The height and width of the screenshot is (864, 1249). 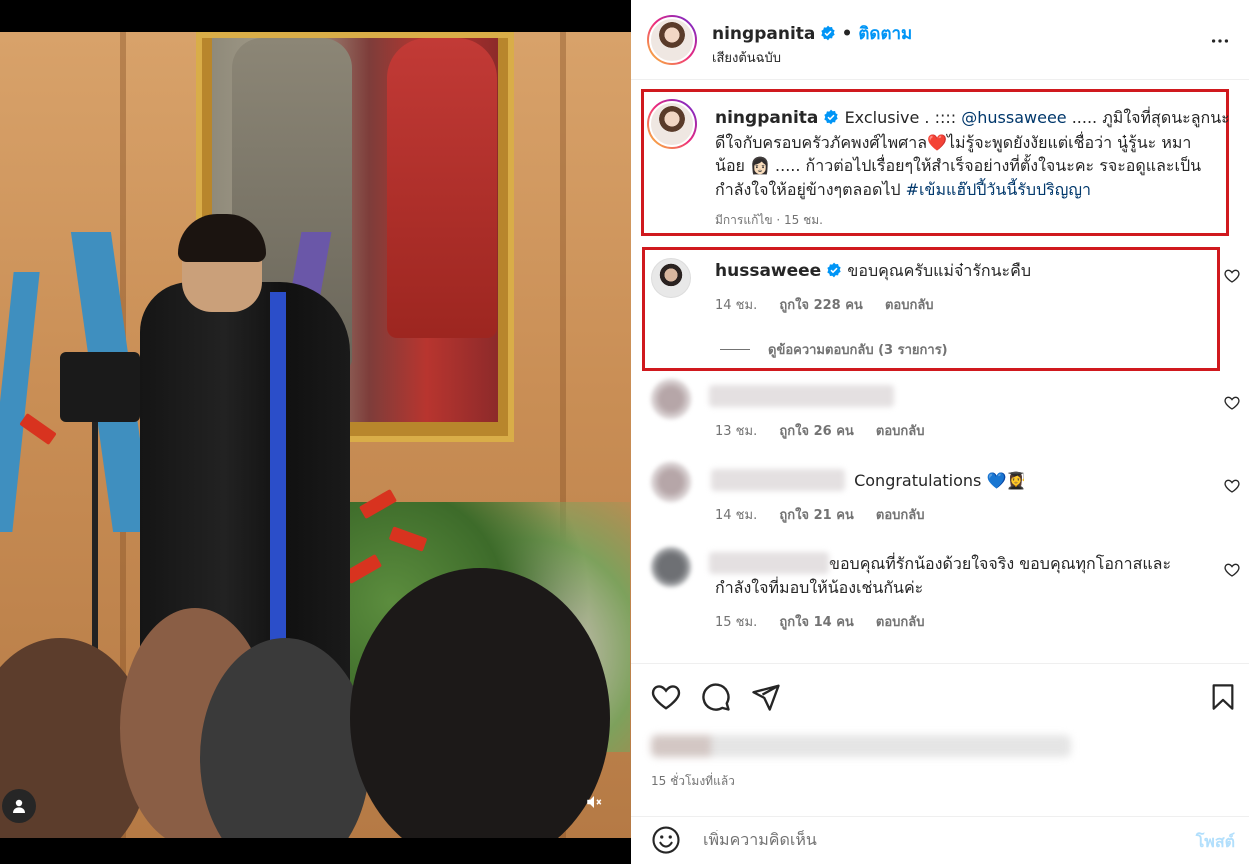 What do you see at coordinates (858, 349) in the screenshot?
I see `view-replies-label: ดูข้อความตอบกลับ (3 รายการ)` at bounding box center [858, 349].